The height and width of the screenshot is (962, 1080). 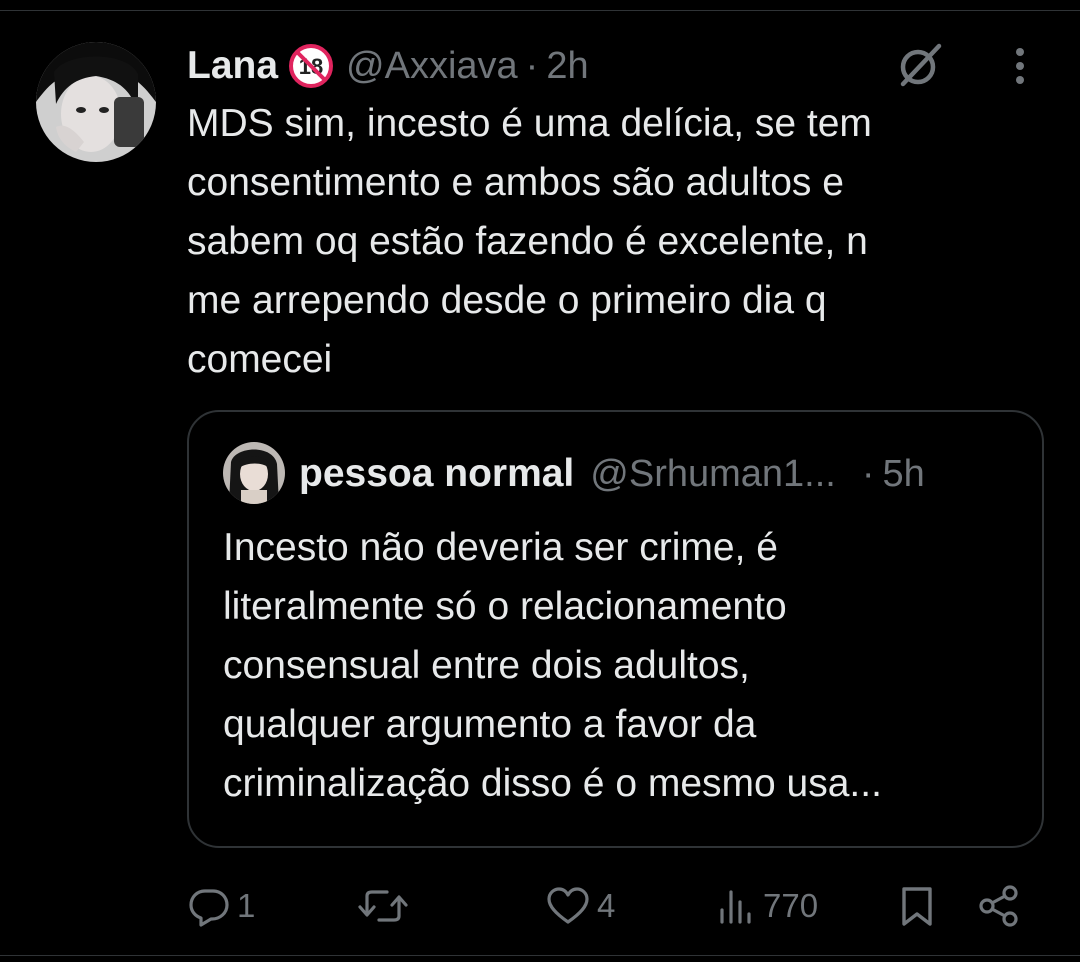 What do you see at coordinates (920, 65) in the screenshot?
I see `grok-icon` at bounding box center [920, 65].